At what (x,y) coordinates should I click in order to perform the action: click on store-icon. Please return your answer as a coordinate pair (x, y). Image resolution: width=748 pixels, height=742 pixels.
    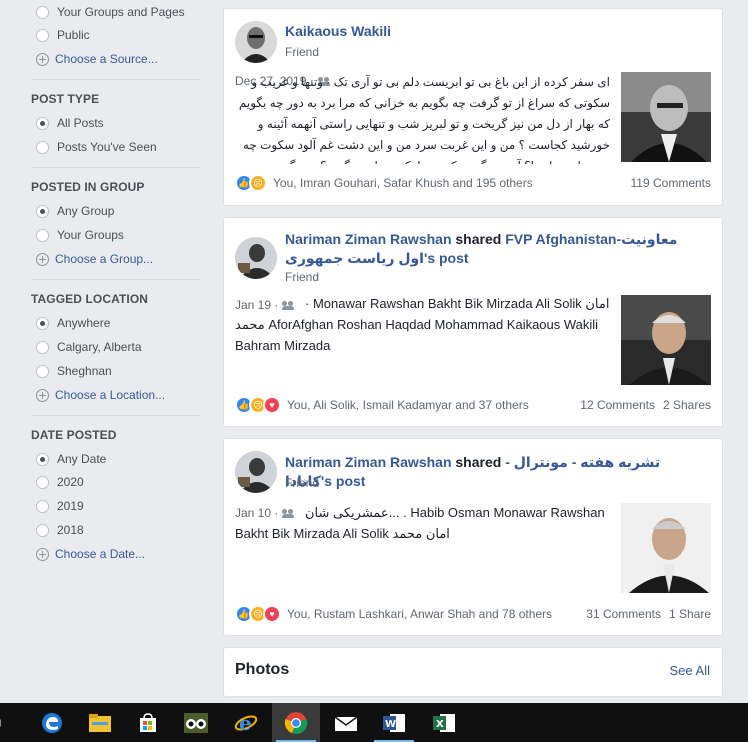
    Looking at the image, I should click on (148, 722).